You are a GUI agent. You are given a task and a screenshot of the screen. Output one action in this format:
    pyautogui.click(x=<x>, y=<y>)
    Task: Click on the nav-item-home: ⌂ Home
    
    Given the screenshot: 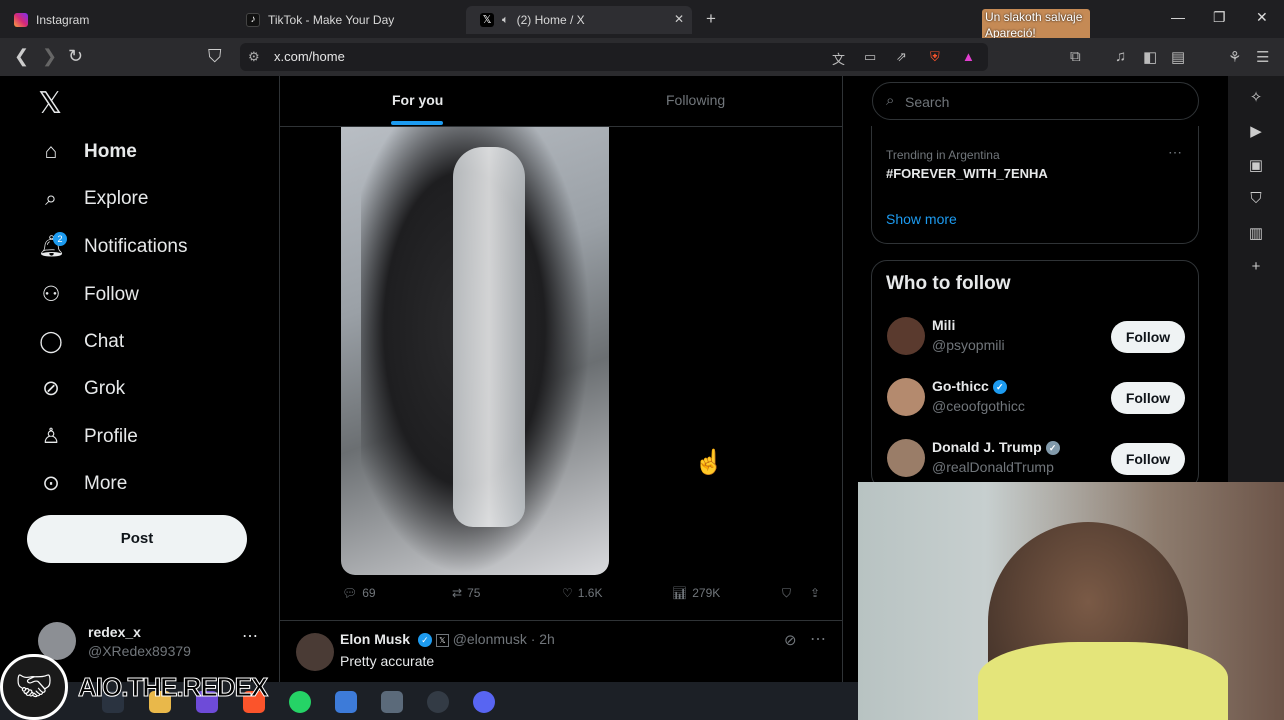 What is the action you would take?
    pyautogui.click(x=87, y=152)
    